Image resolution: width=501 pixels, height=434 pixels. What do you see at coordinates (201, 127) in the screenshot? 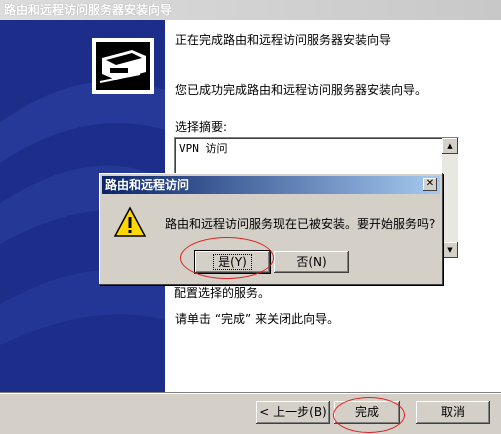
I see `summary-label: 选择摘要:` at bounding box center [201, 127].